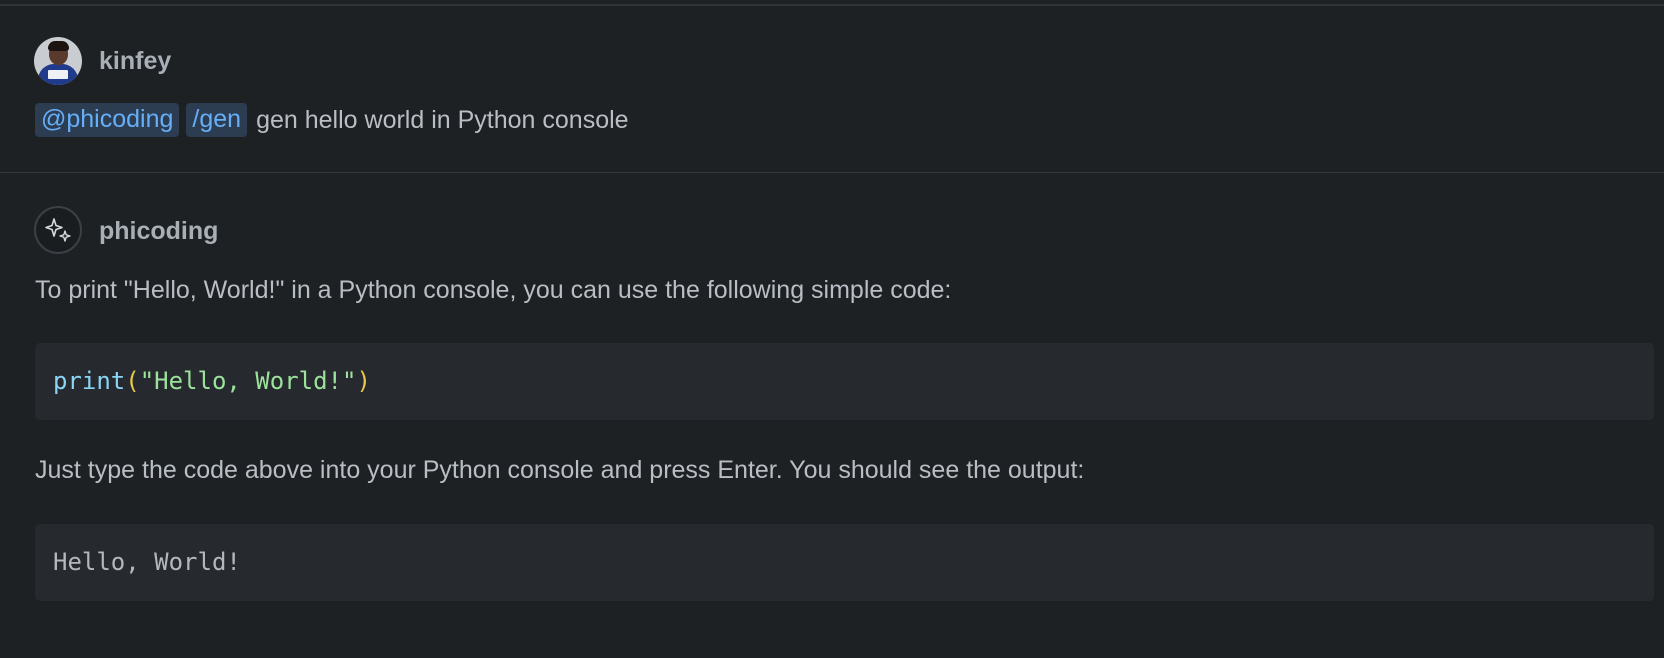  Describe the element at coordinates (132, 381) in the screenshot. I see `code-open-paren: (` at that location.